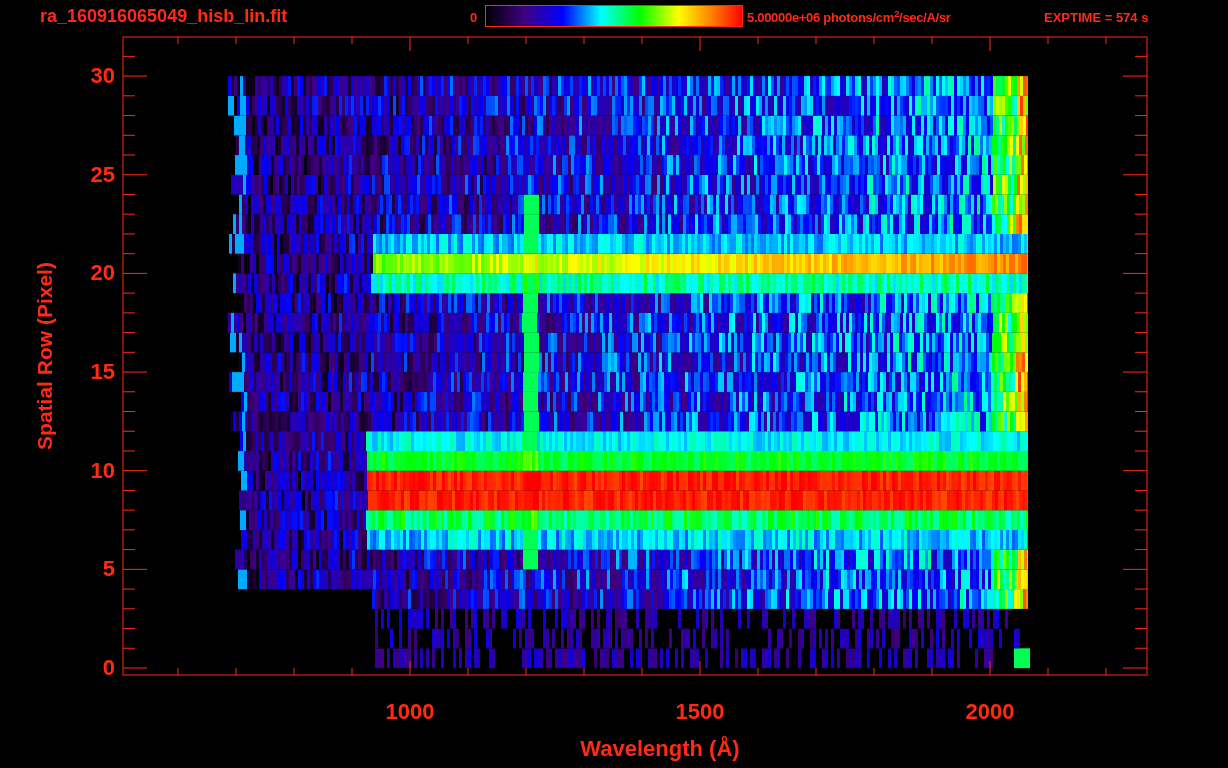  What do you see at coordinates (990, 712) in the screenshot?
I see `x-tick-label: 2000` at bounding box center [990, 712].